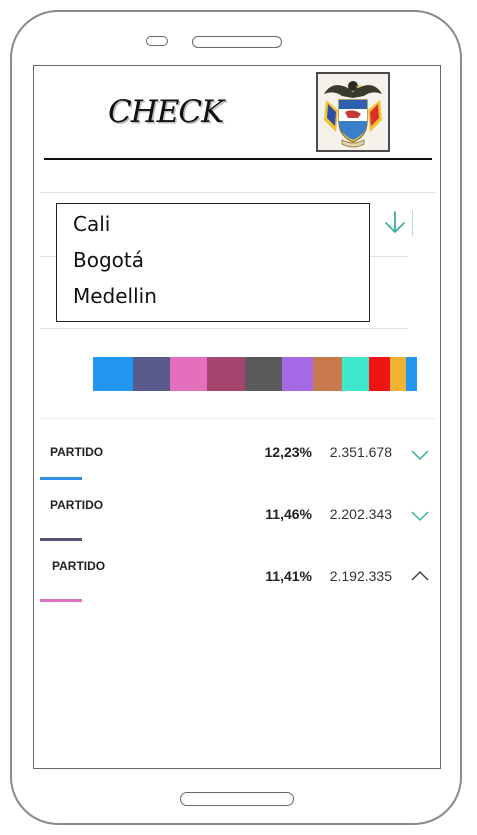 Image resolution: width=477 pixels, height=835 pixels. Describe the element at coordinates (221, 262) in the screenshot. I see `city-option-bogota: Bogotá` at that location.